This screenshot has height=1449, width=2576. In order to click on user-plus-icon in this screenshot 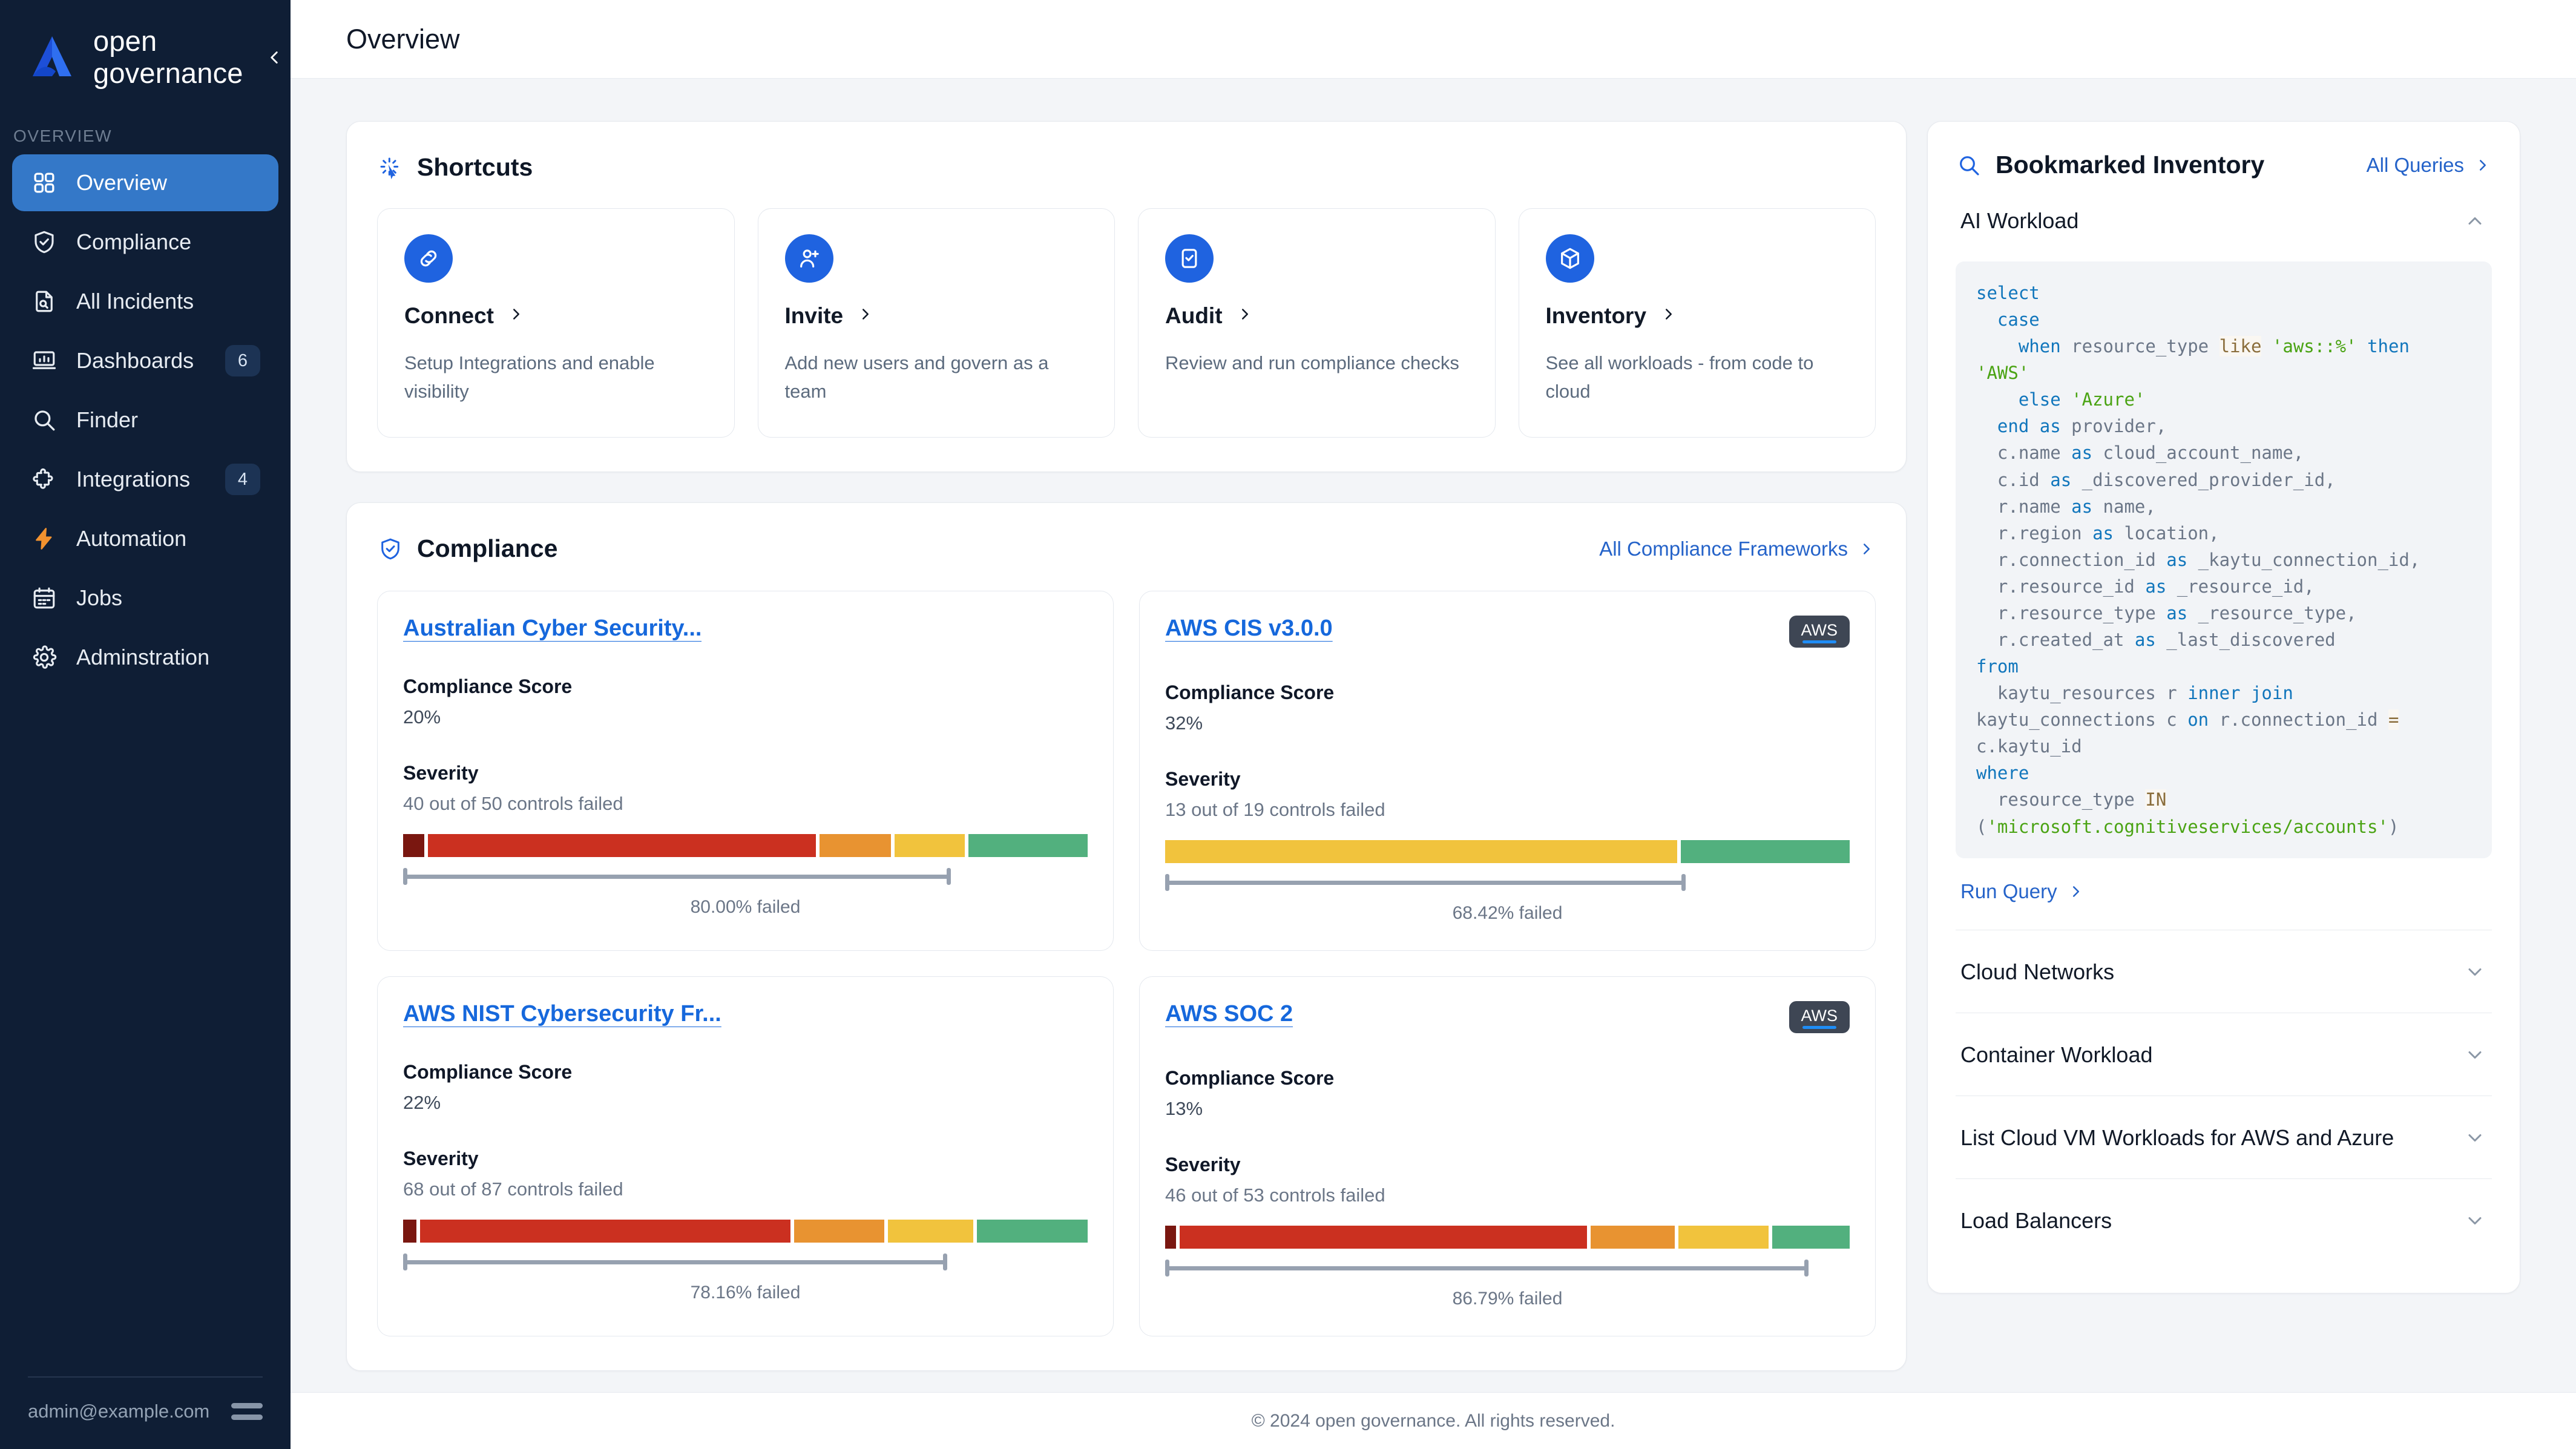, I will do `click(808, 258)`.